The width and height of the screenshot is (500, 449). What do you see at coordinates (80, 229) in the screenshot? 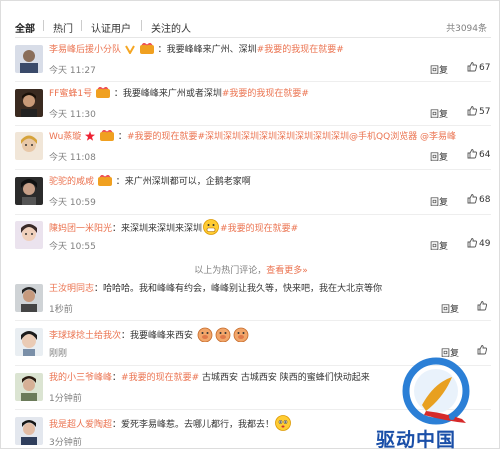
I see `comment-username: 陳妈团一米阳光` at bounding box center [80, 229].